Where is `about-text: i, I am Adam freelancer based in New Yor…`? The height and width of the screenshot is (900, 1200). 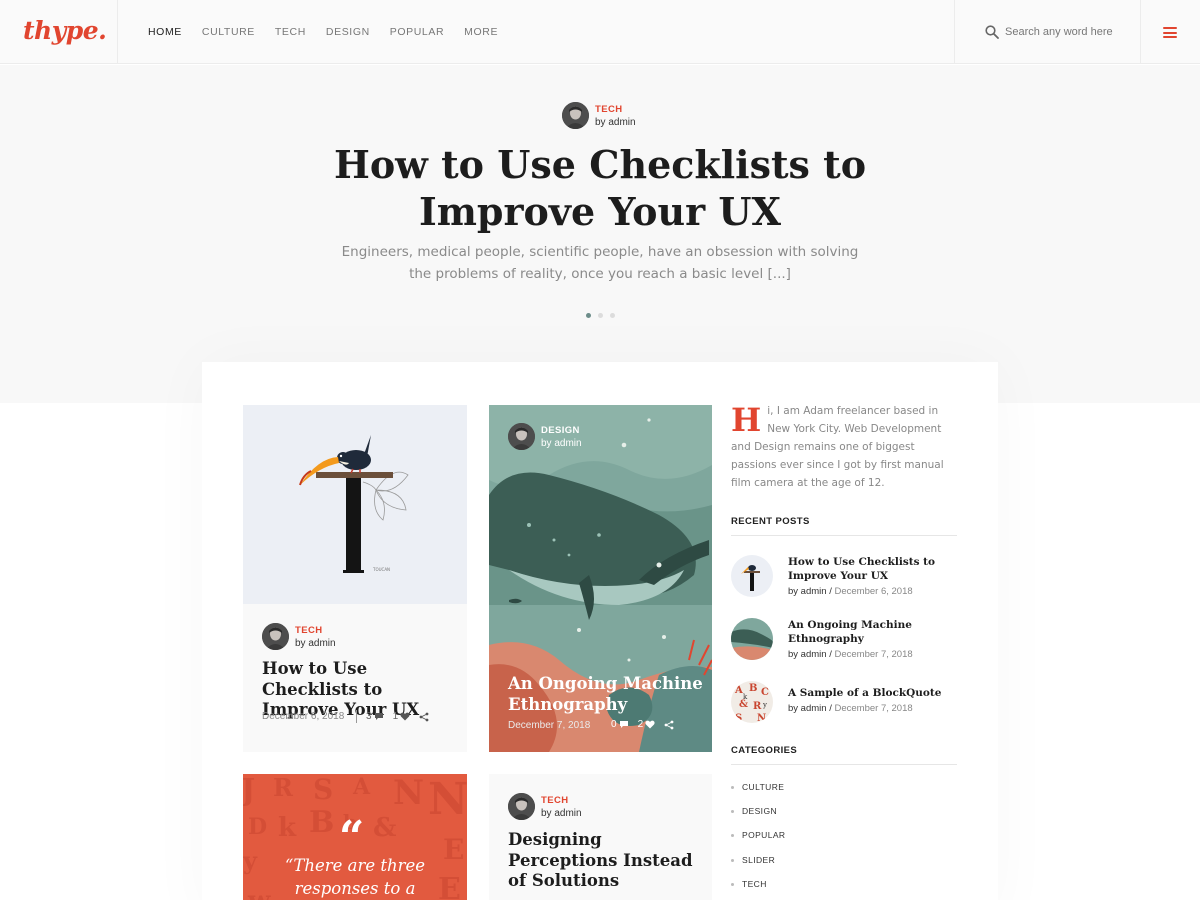 about-text: i, I am Adam freelancer based in New Yor… is located at coordinates (837, 447).